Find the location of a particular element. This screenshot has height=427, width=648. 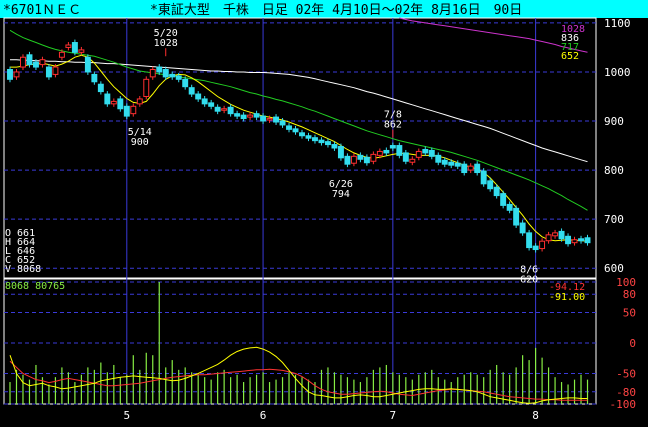

price-tick-label: 700 is located at coordinates (614, 219).